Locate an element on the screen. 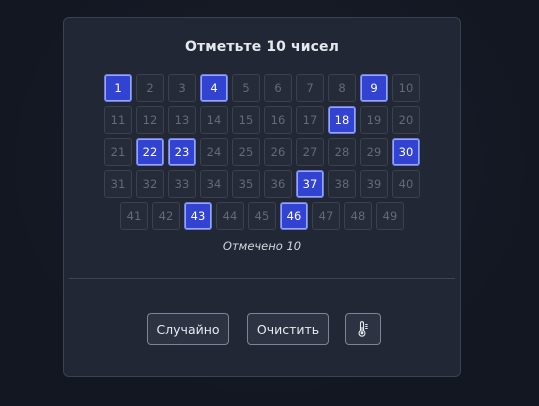  number-row-5: 41 42 43 44 45 46 47 48 49 is located at coordinates (262, 216).